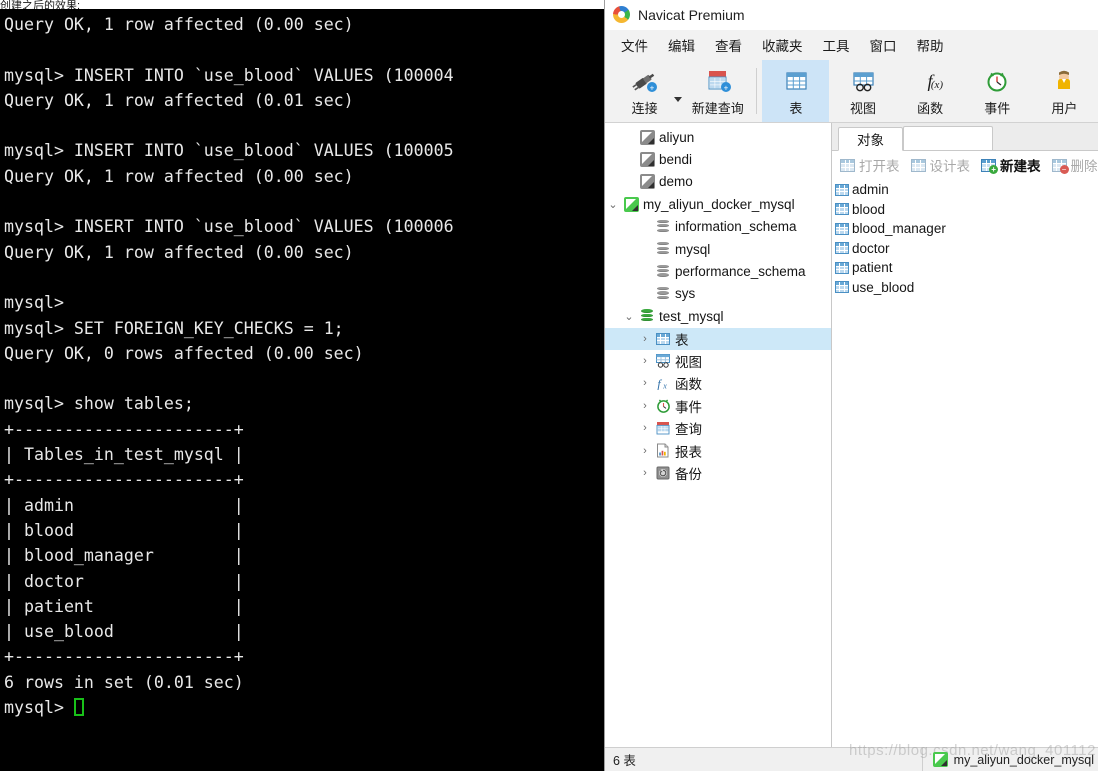  Describe the element at coordinates (869, 209) in the screenshot. I see `table-name: blood` at that location.